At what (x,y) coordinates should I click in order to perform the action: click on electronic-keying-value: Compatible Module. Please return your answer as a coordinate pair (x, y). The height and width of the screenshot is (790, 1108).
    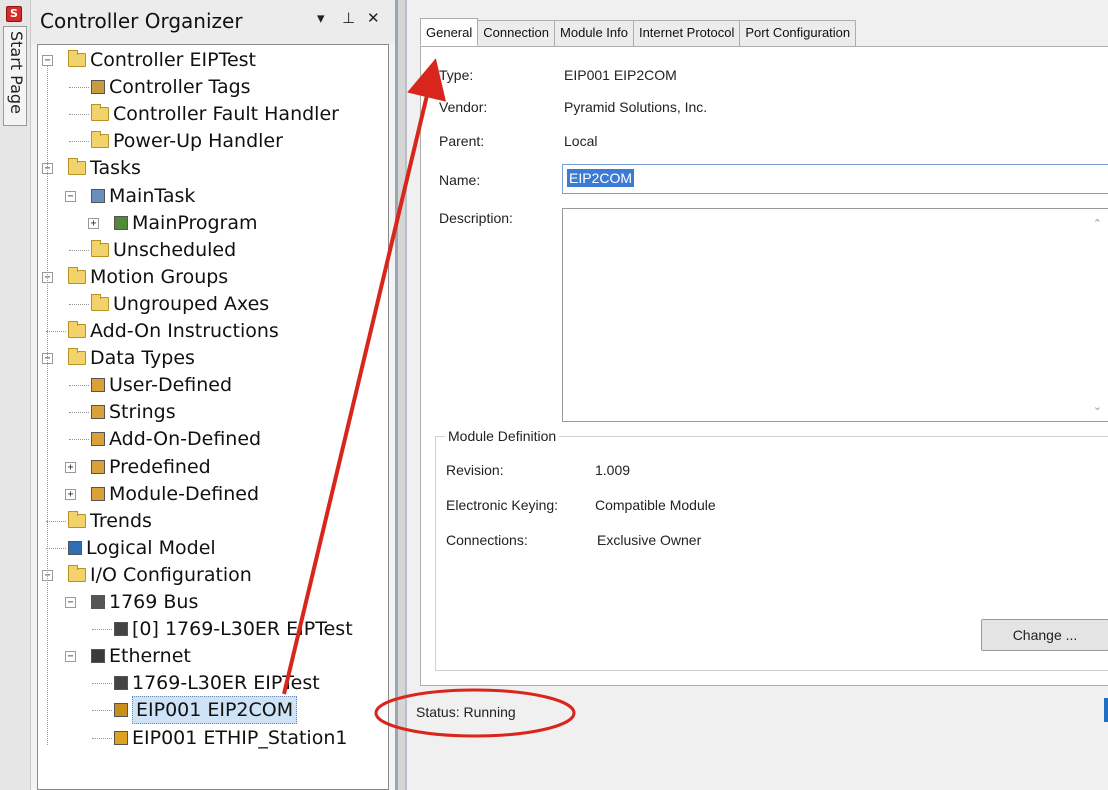
    Looking at the image, I should click on (655, 505).